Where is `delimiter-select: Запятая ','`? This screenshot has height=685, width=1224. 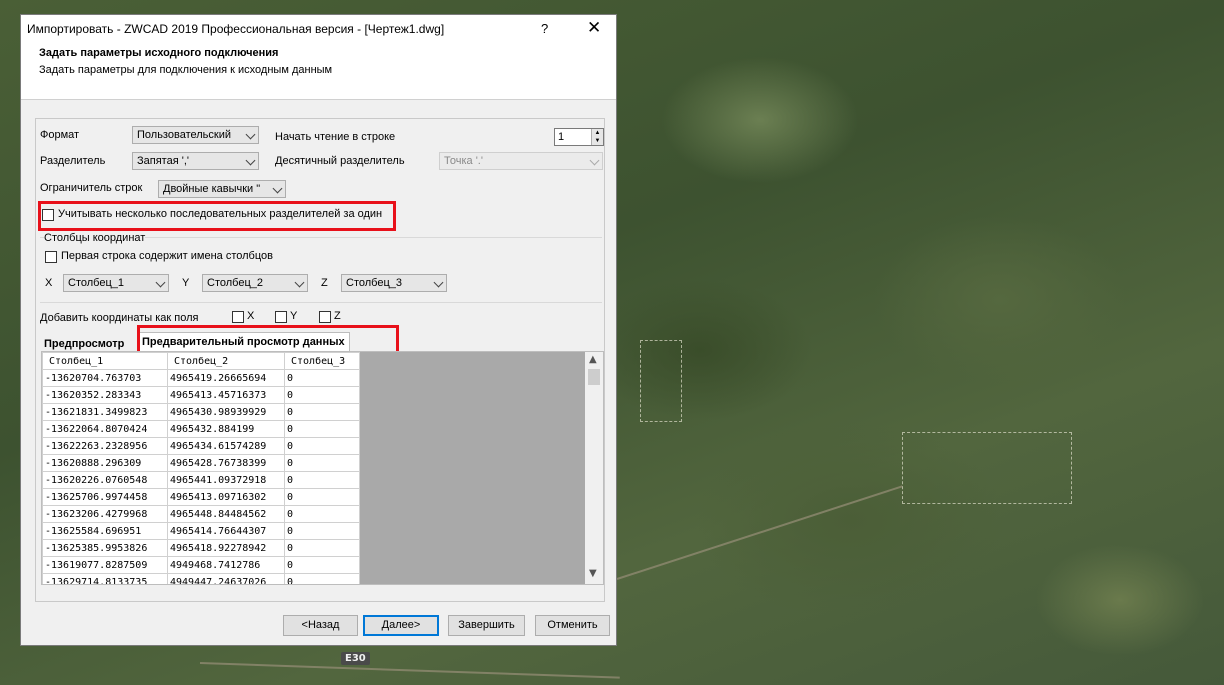 delimiter-select: Запятая ',' is located at coordinates (195, 161).